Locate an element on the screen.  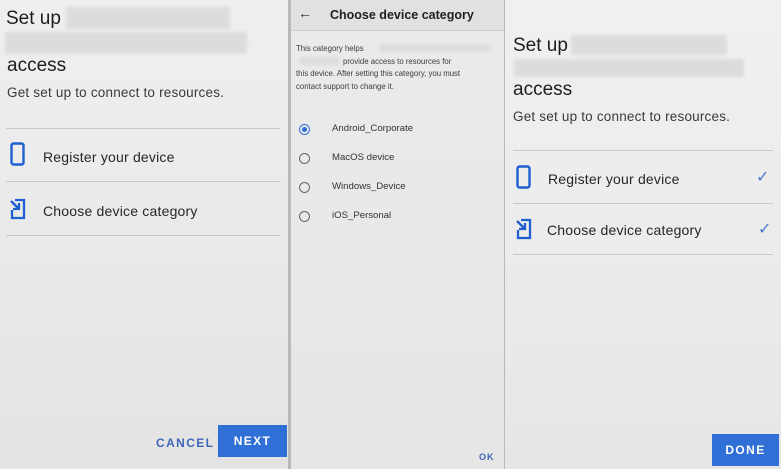
app-bar: ← Choose device category is located at coordinates (397, 15).